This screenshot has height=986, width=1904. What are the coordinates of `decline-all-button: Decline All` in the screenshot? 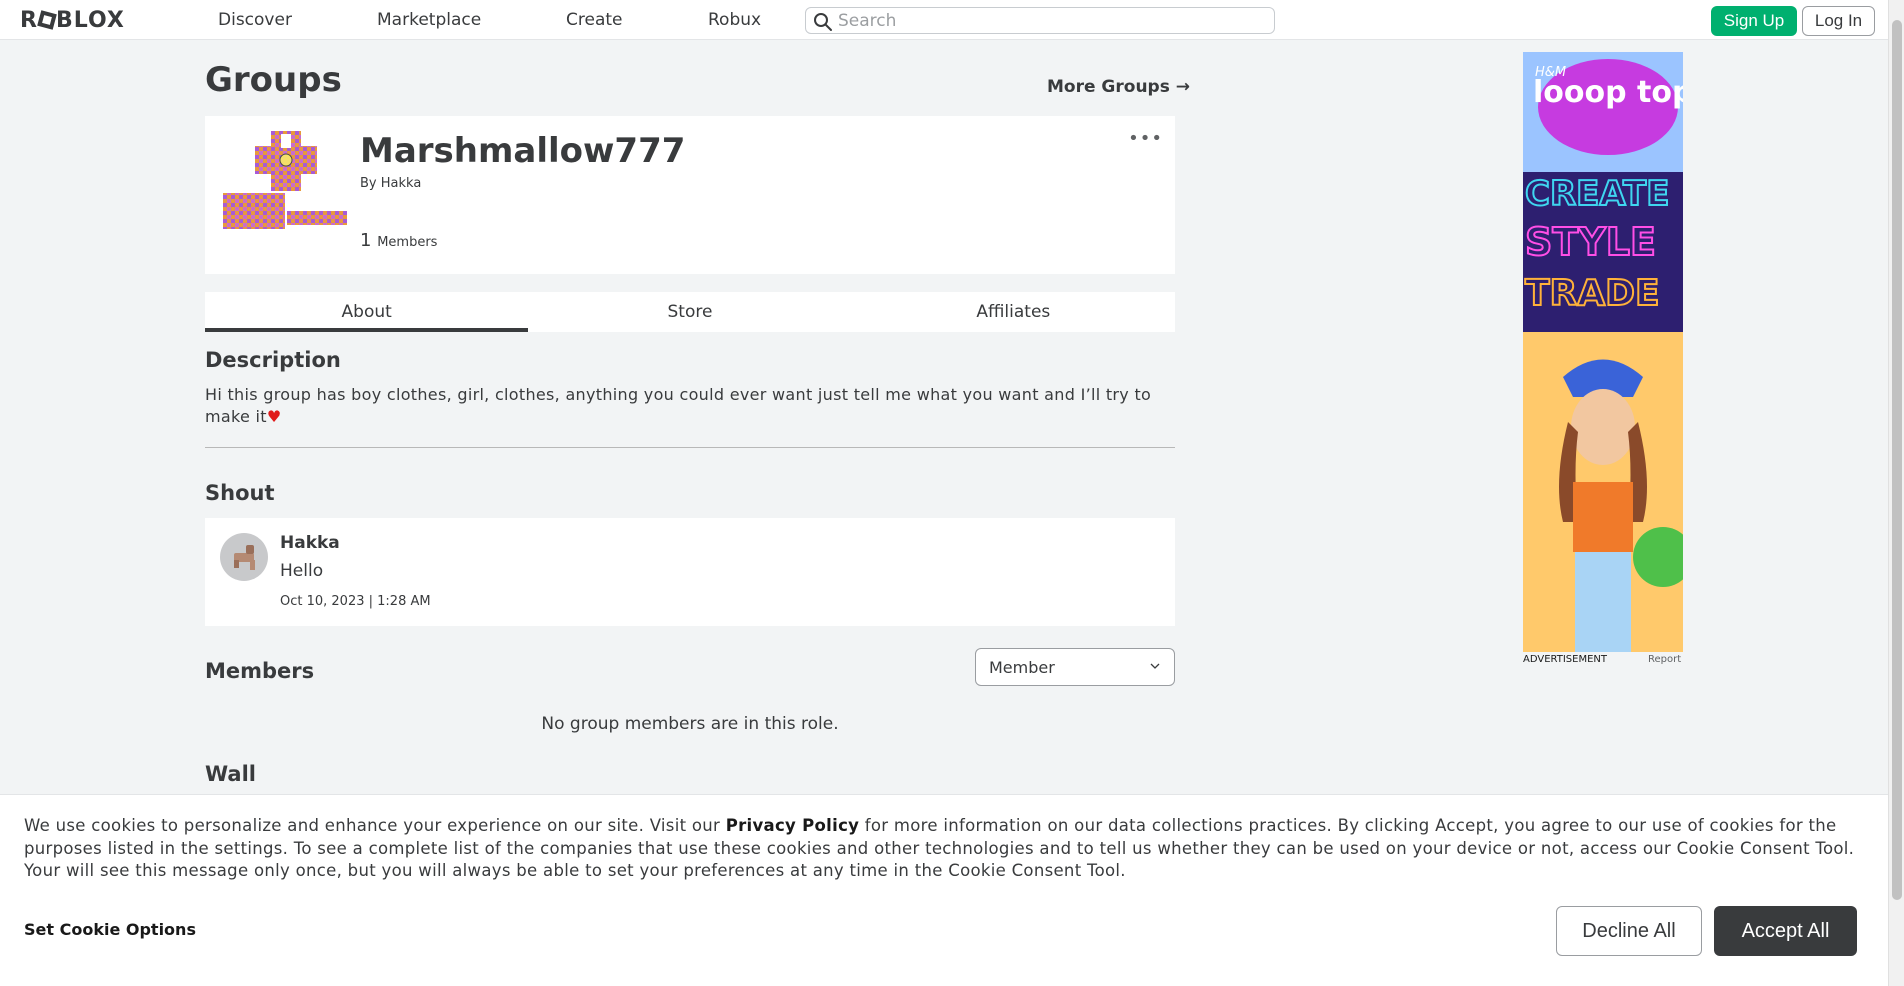 It's located at (1629, 931).